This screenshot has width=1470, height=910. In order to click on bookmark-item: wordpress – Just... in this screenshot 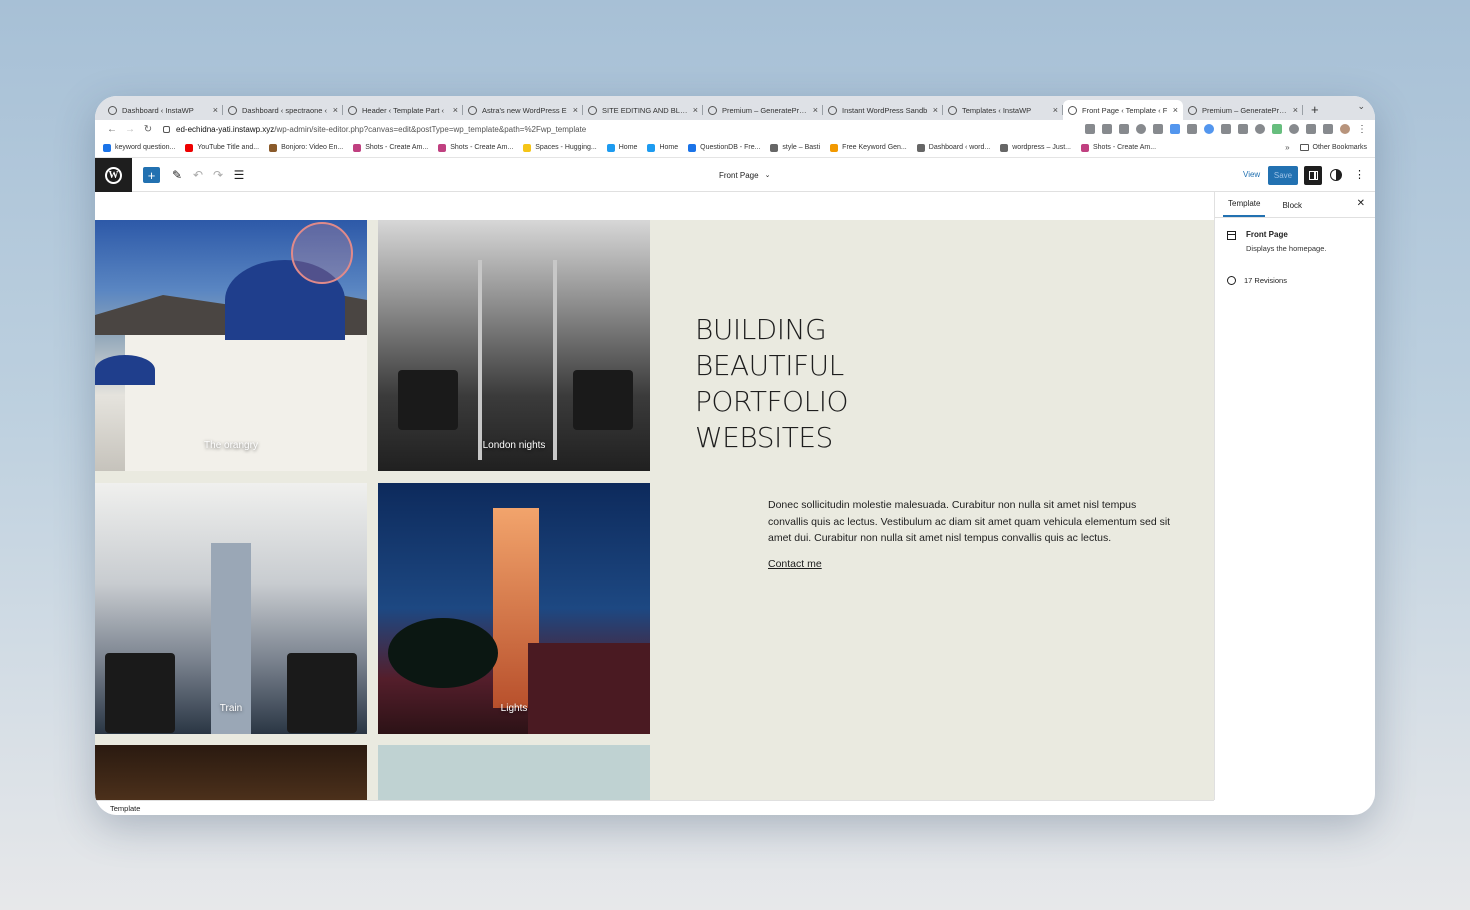, I will do `click(1035, 147)`.